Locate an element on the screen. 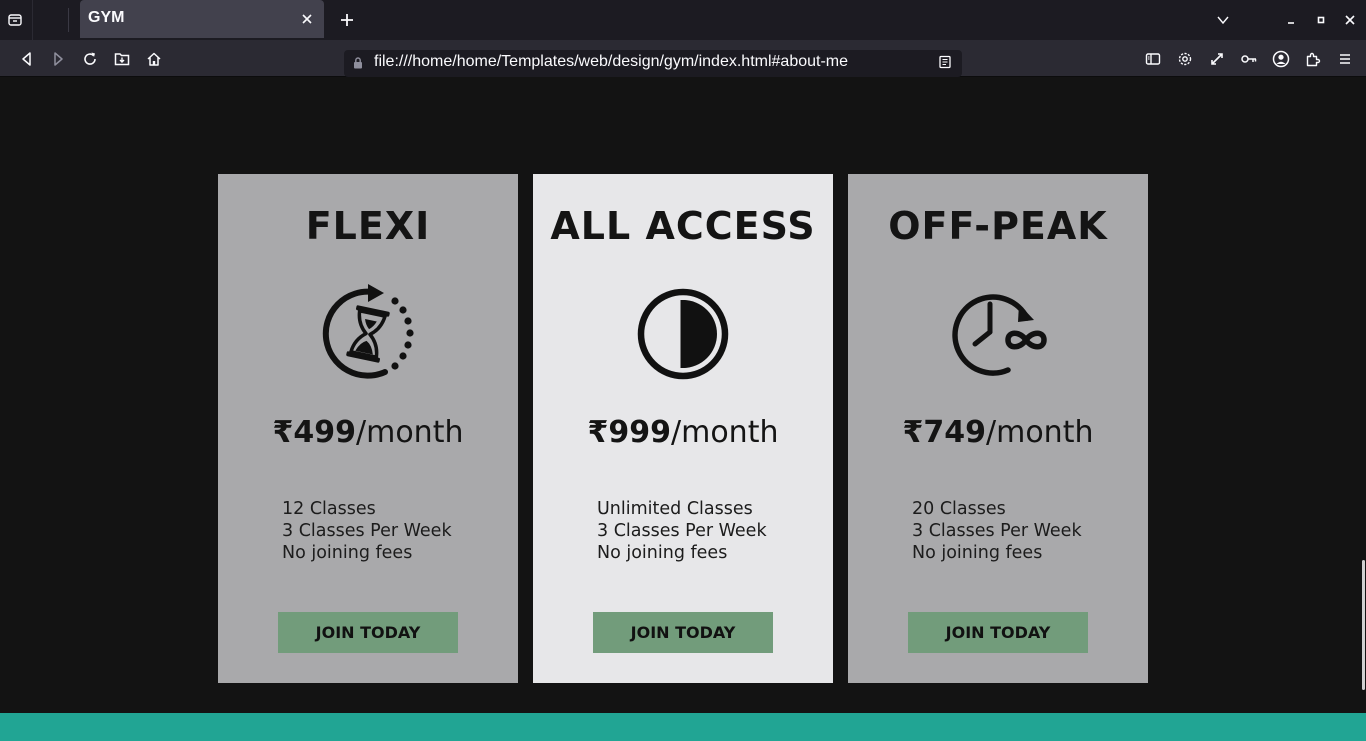  gear-icon is located at coordinates (1185, 59).